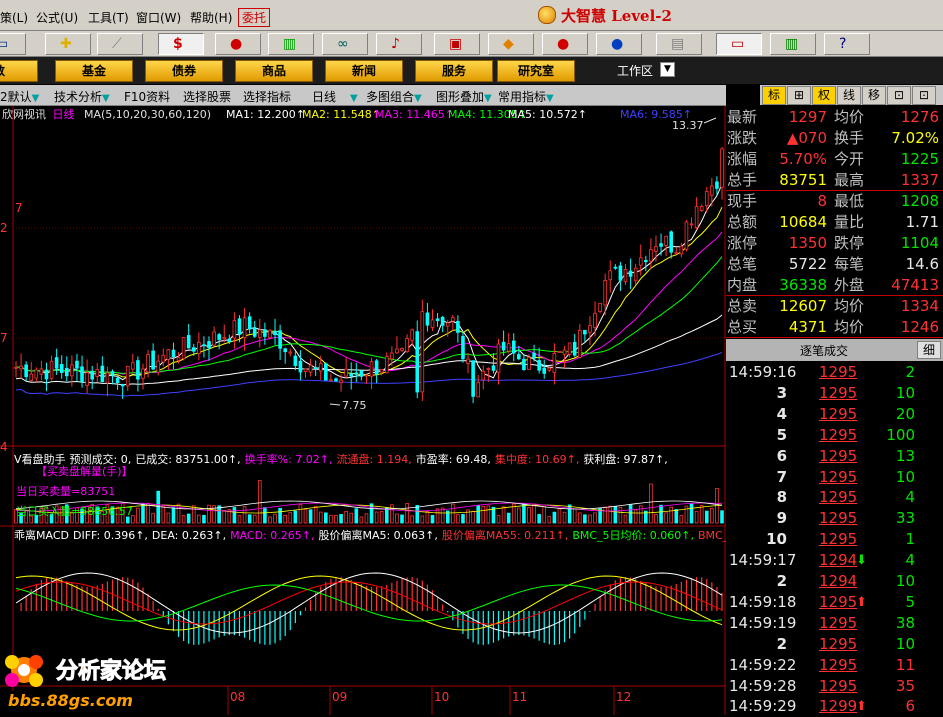 The image size is (943, 717). I want to click on subbar-default: 2默认▼, so click(19, 96).